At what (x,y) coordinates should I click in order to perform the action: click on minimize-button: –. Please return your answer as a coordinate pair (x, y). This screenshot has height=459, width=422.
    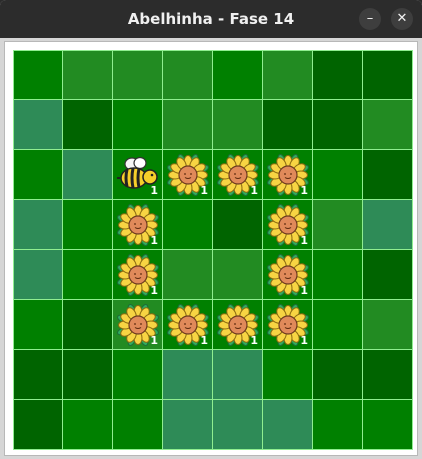
    Looking at the image, I should click on (370, 19).